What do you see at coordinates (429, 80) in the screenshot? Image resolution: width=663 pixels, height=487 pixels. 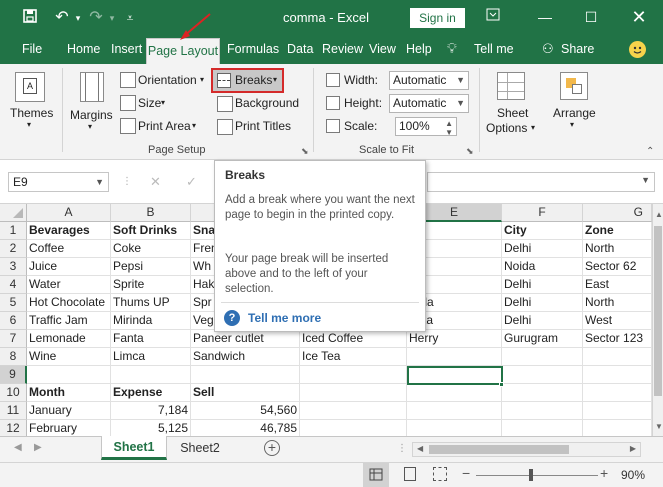 I see `width-dropdown: Automatic ▼` at bounding box center [429, 80].